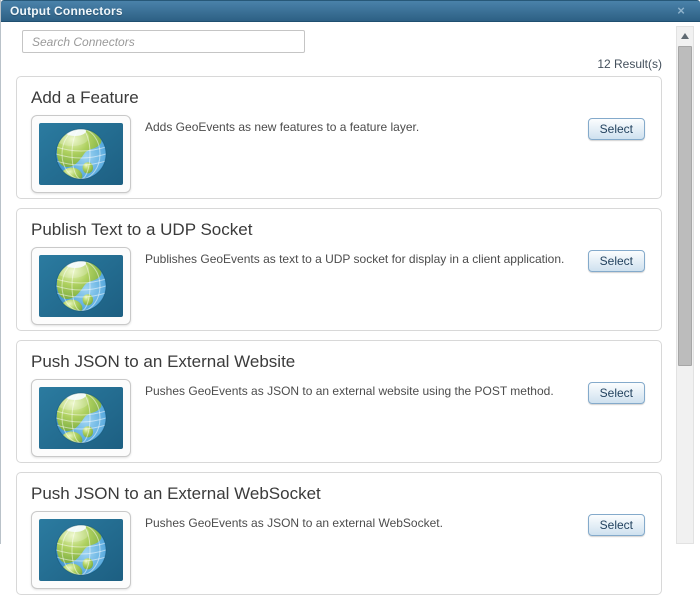 The height and width of the screenshot is (595, 700). What do you see at coordinates (85, 97) in the screenshot?
I see `connector-title: Add a Feature` at bounding box center [85, 97].